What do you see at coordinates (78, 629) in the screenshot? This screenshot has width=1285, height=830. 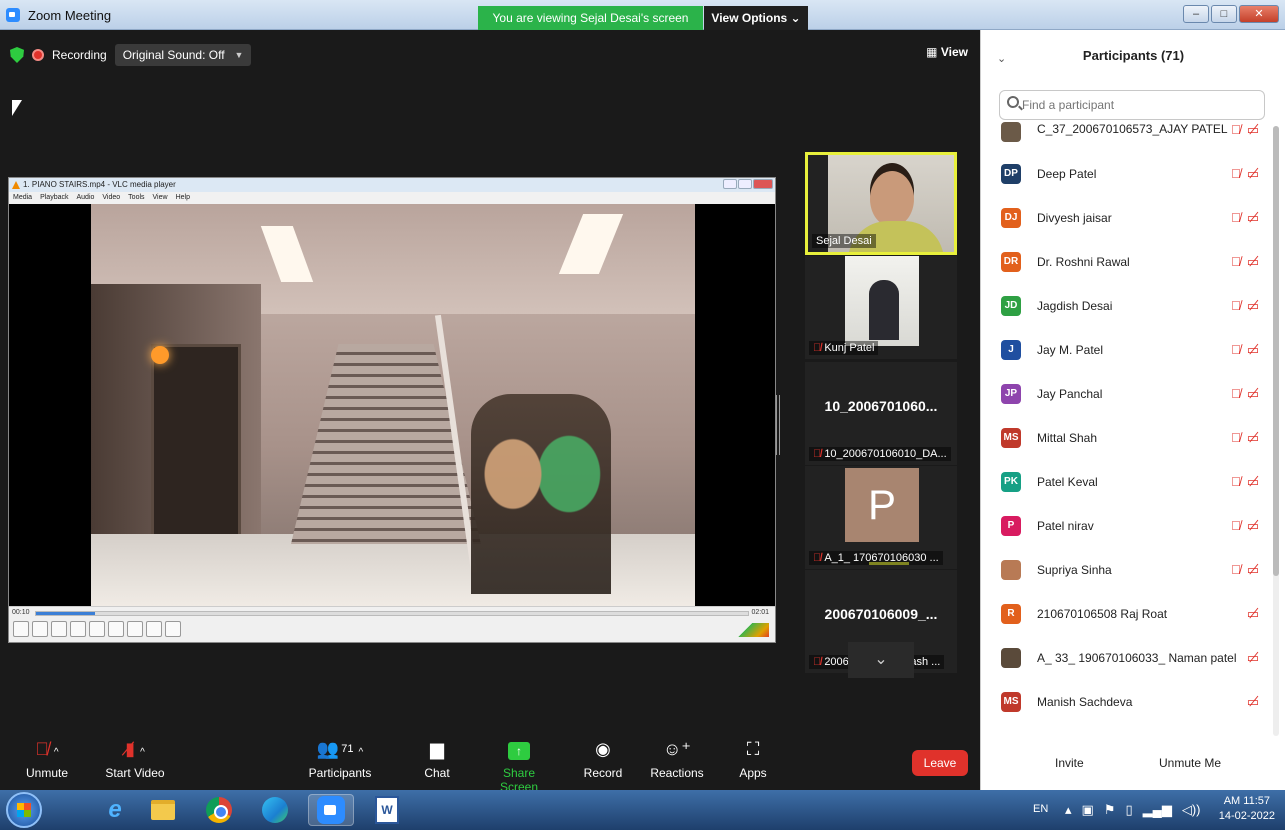 I see `vlc-next-icon` at bounding box center [78, 629].